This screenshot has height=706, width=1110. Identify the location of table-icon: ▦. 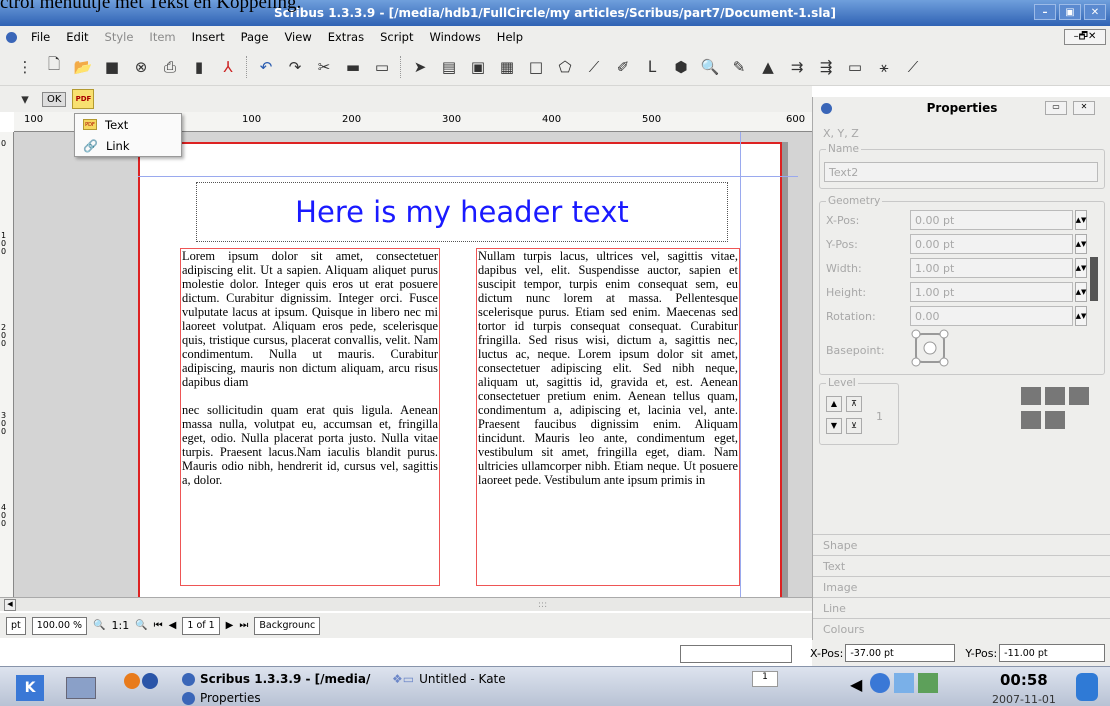
(507, 67).